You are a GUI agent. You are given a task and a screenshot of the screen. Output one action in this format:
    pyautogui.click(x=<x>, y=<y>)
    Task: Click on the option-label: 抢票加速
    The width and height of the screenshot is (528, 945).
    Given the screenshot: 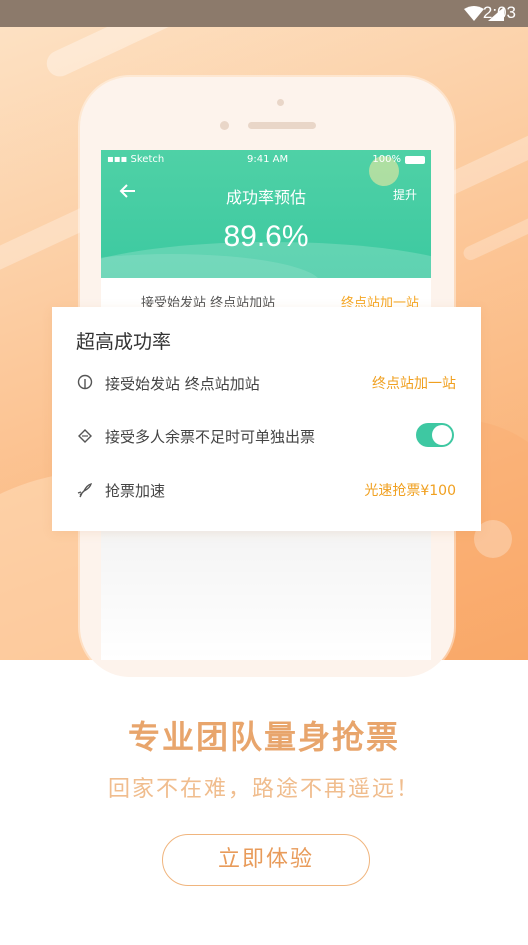 What is the action you would take?
    pyautogui.click(x=135, y=491)
    